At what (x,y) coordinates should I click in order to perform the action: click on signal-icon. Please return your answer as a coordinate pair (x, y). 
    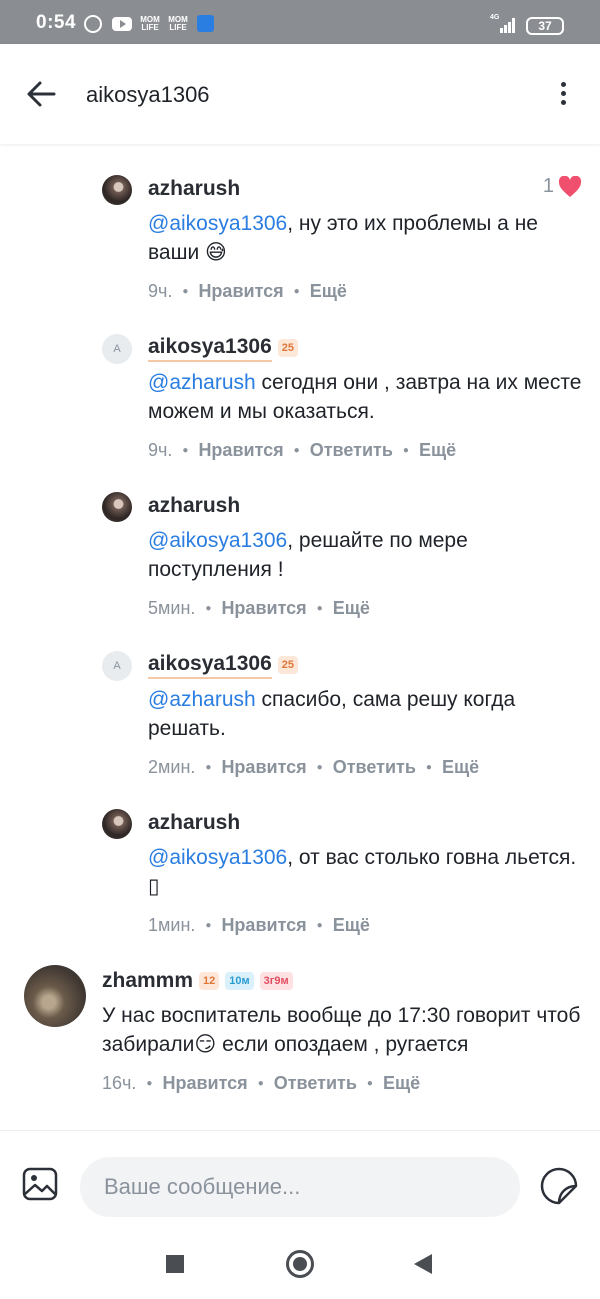
    Looking at the image, I should click on (509, 25).